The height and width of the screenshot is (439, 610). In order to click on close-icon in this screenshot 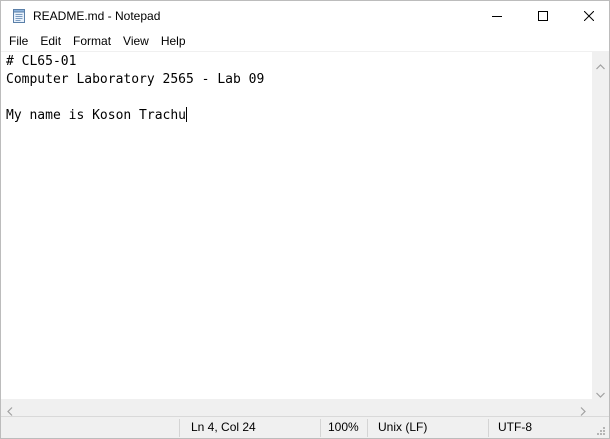, I will do `click(589, 16)`.